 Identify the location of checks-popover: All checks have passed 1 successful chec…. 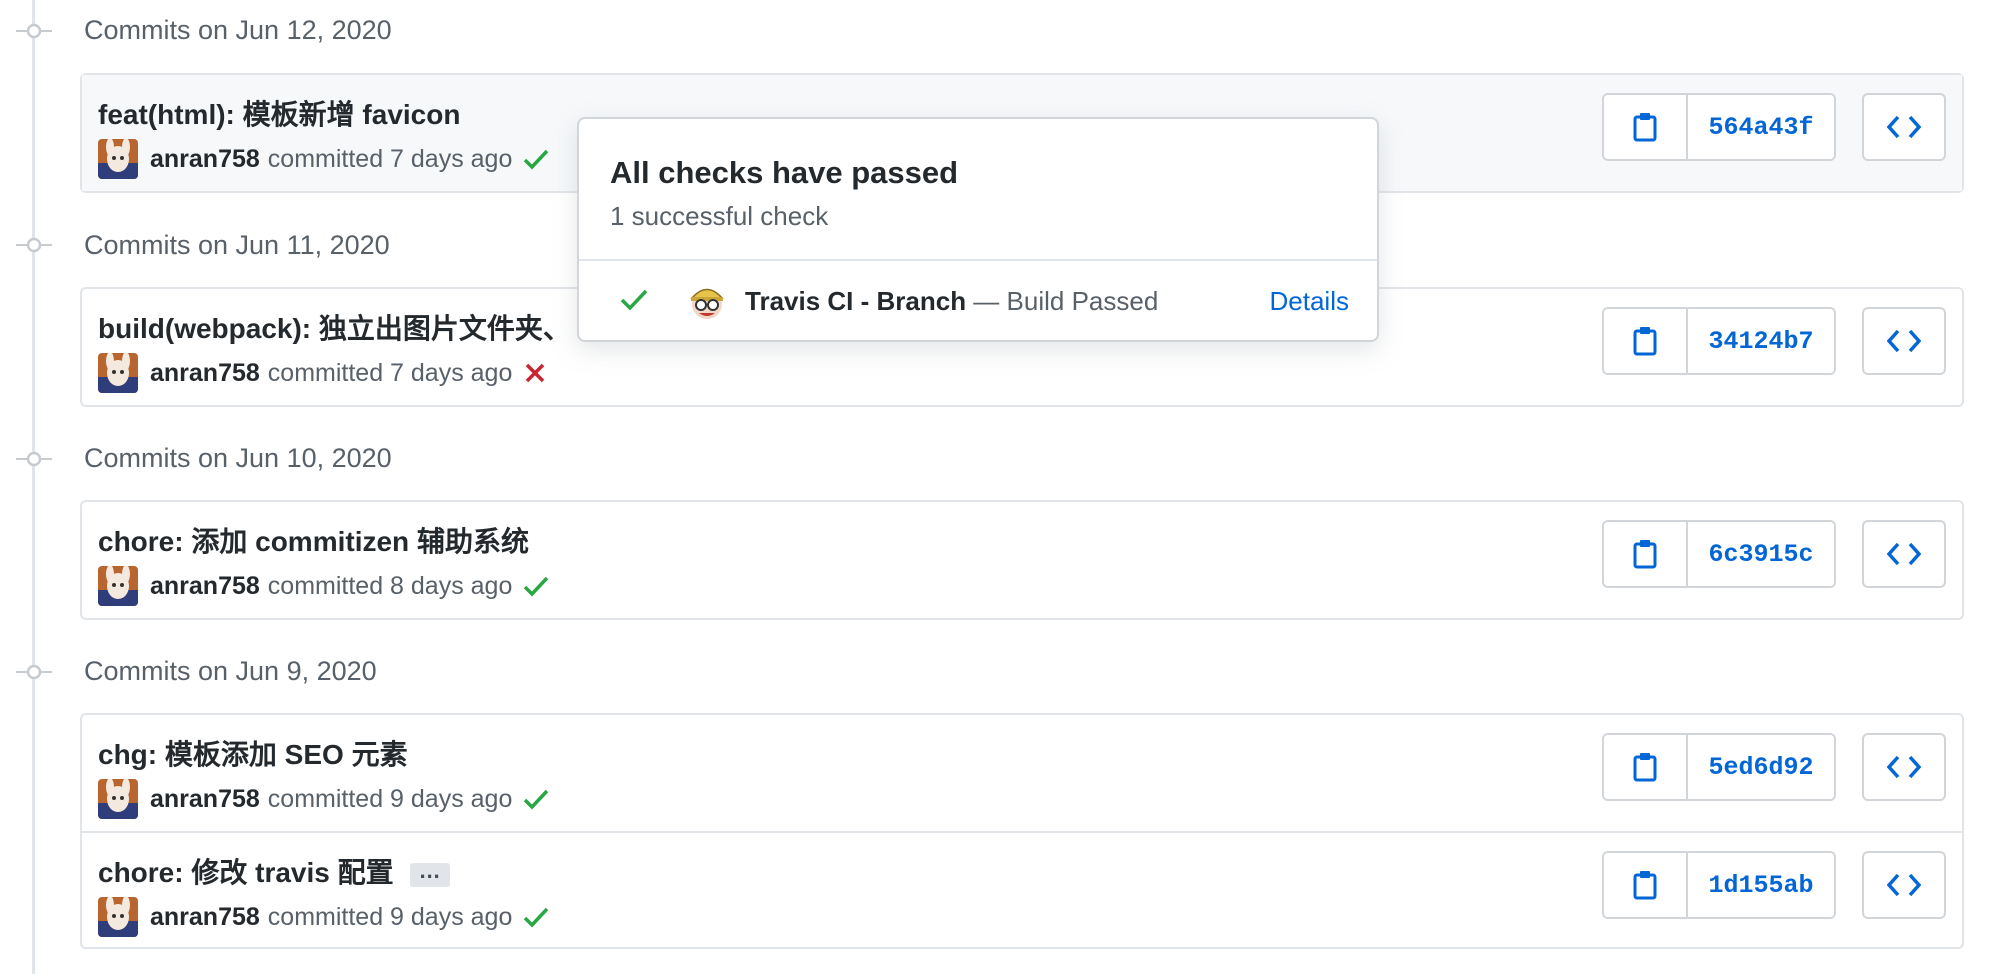
(978, 229).